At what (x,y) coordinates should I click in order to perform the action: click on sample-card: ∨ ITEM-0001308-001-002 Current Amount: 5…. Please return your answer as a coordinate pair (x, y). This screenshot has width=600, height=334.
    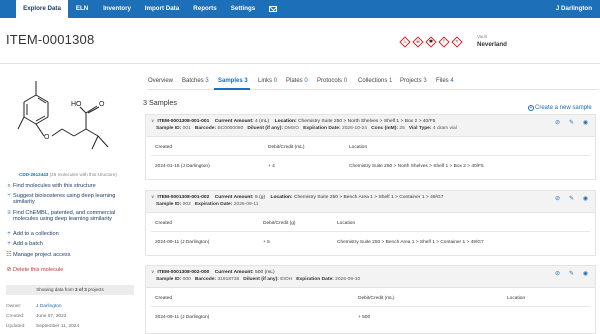
    Looking at the image, I should click on (370, 223).